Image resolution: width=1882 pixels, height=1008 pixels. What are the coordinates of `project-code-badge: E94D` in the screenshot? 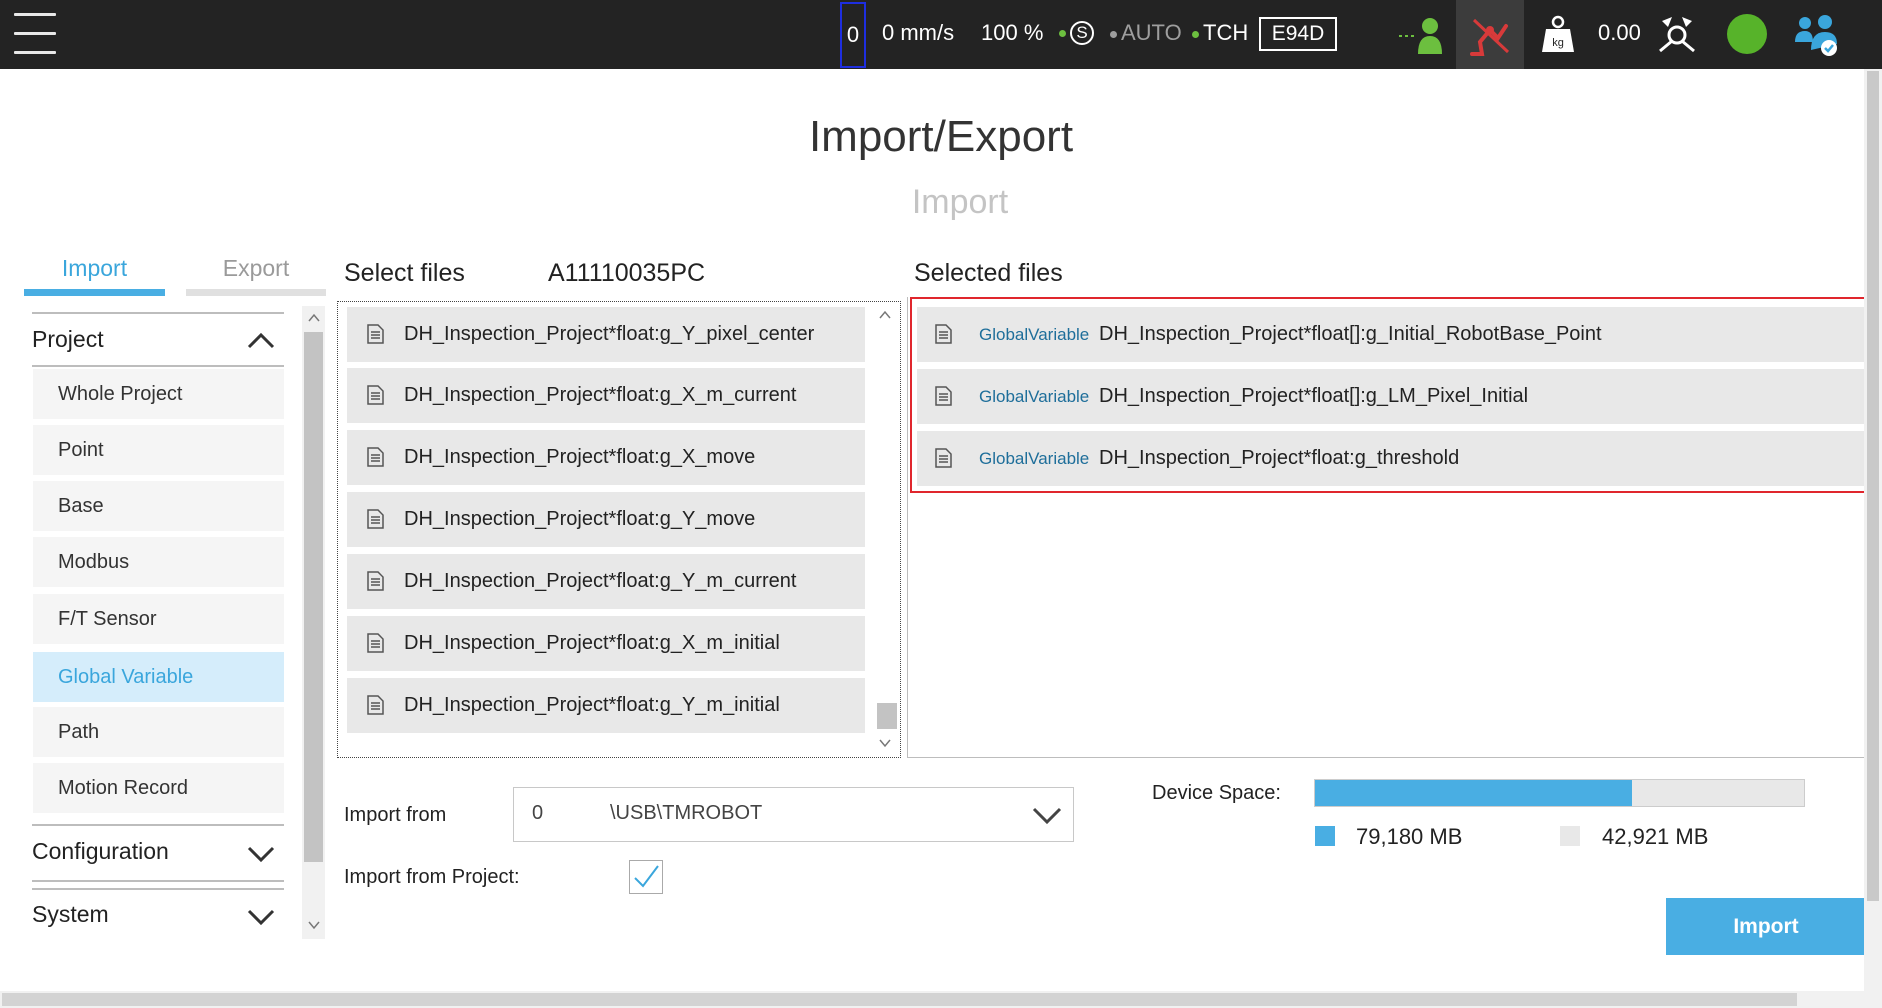 It's located at (1298, 34).